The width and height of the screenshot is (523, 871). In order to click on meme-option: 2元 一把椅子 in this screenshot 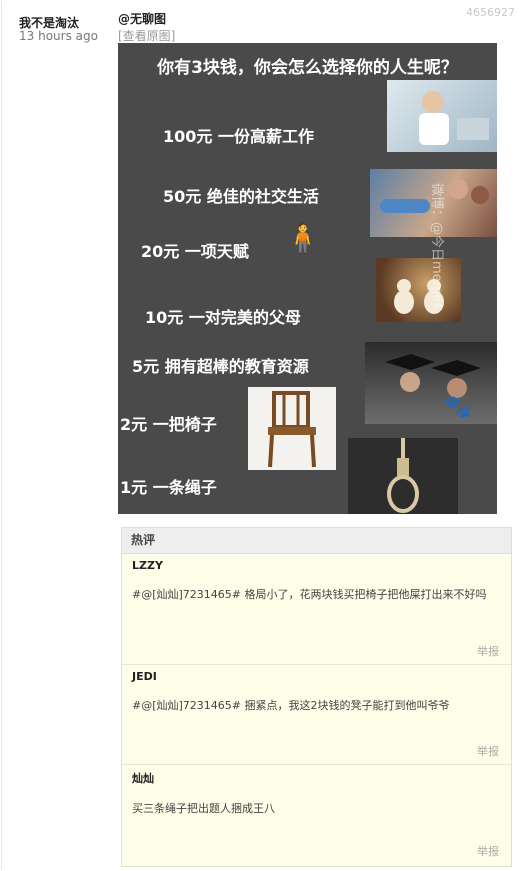, I will do `click(168, 424)`.